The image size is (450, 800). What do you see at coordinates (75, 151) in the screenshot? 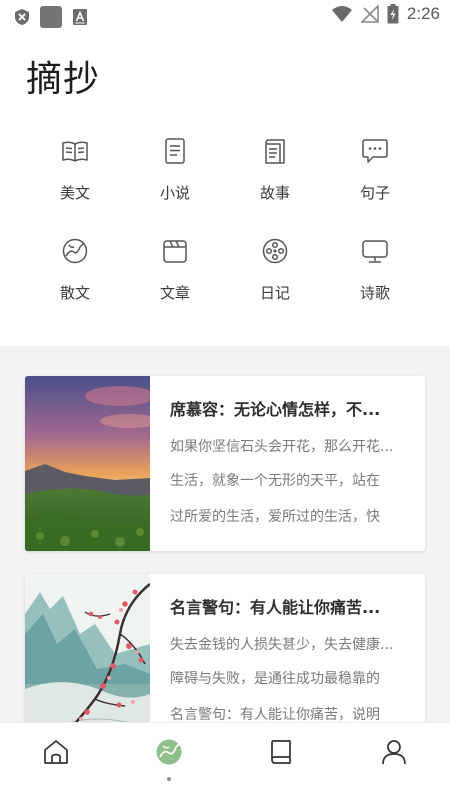
I see `open-book-icon` at bounding box center [75, 151].